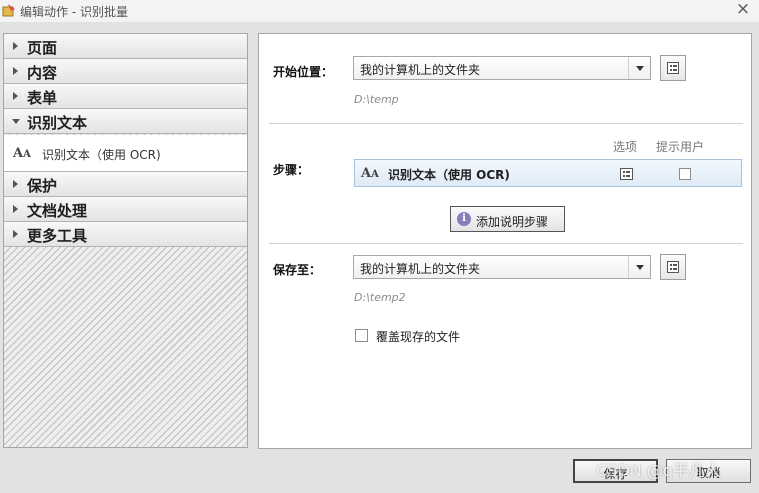  What do you see at coordinates (125, 71) in the screenshot?
I see `sidebar-item-content: 内容` at bounding box center [125, 71].